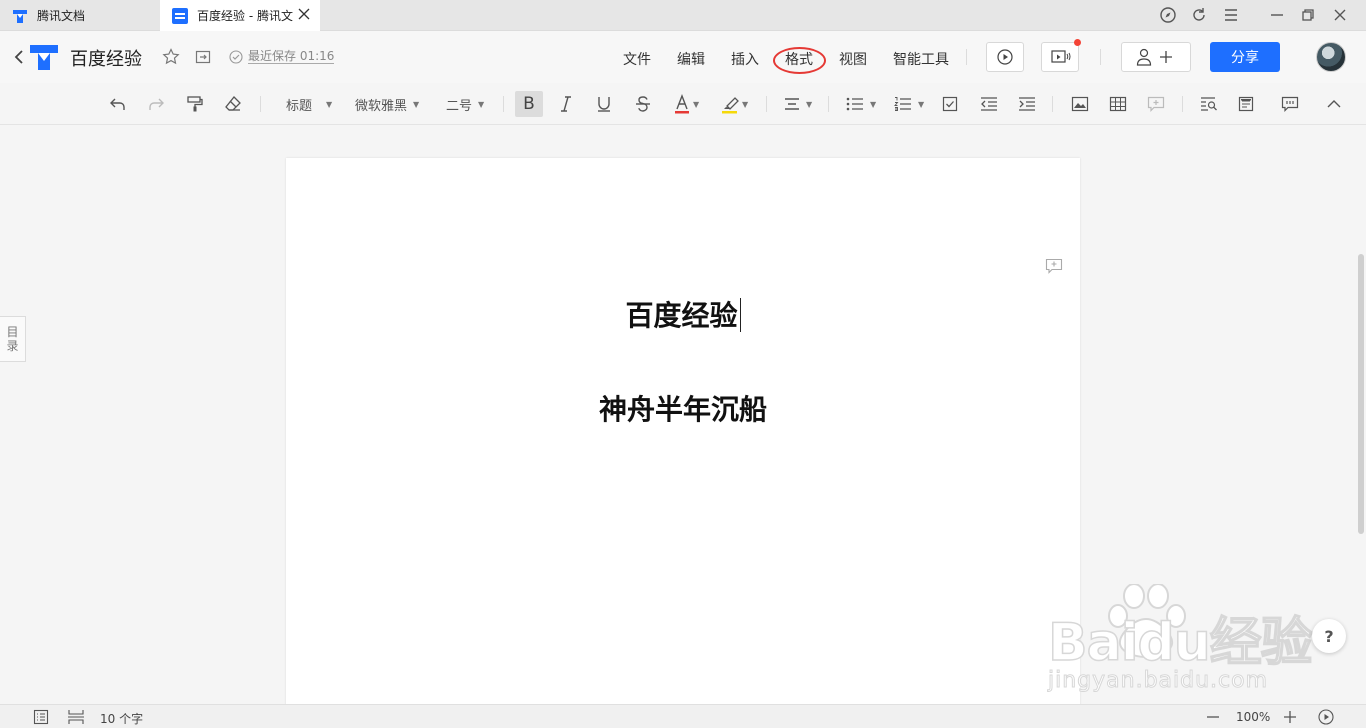 The height and width of the screenshot is (728, 1366). I want to click on play-icon, so click(1005, 57).